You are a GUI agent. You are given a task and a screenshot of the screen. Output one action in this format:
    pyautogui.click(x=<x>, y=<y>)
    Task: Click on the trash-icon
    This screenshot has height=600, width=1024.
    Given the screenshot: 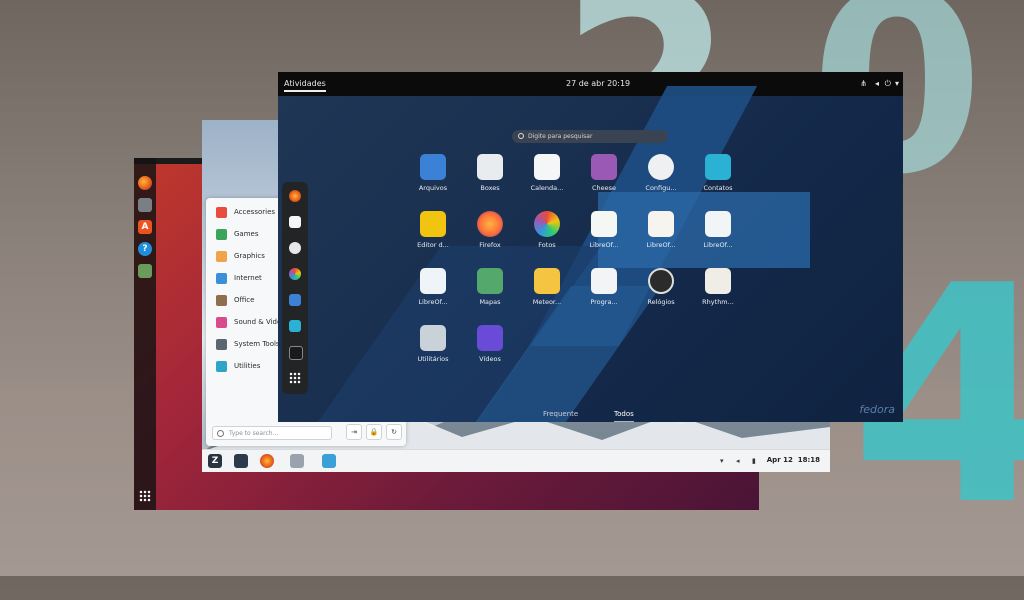 What is the action you would take?
    pyautogui.click(x=145, y=271)
    